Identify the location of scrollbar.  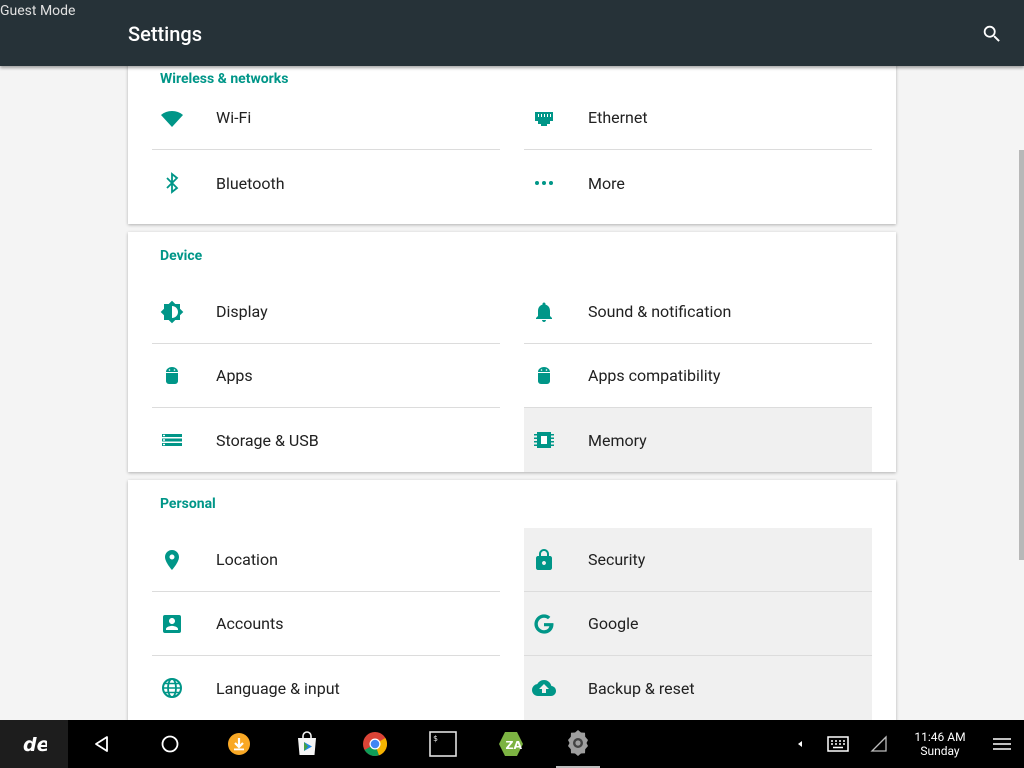
(1021, 355).